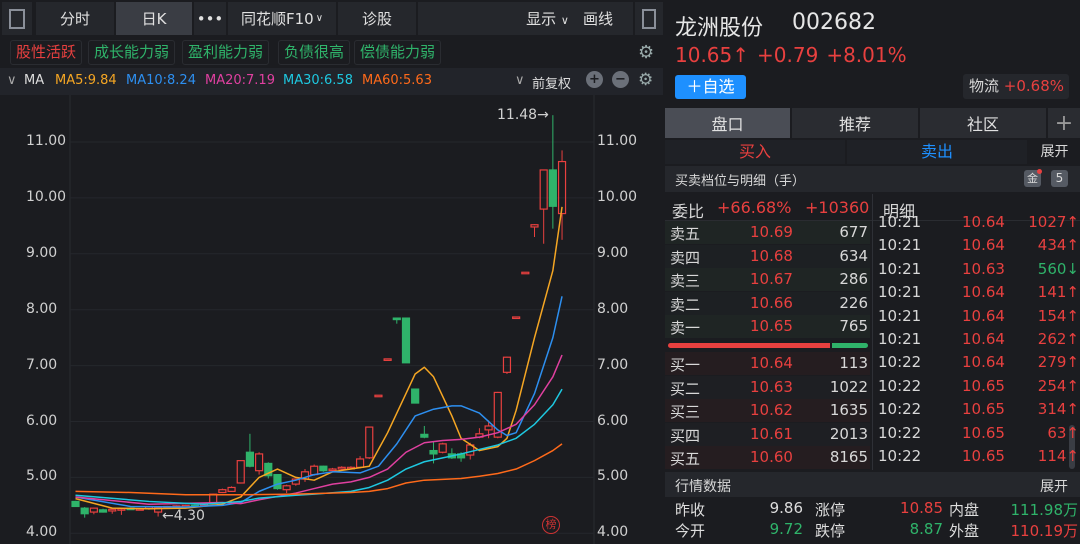 This screenshot has height=544, width=1080. I want to click on tick-volume: 141↑, so click(1058, 292).